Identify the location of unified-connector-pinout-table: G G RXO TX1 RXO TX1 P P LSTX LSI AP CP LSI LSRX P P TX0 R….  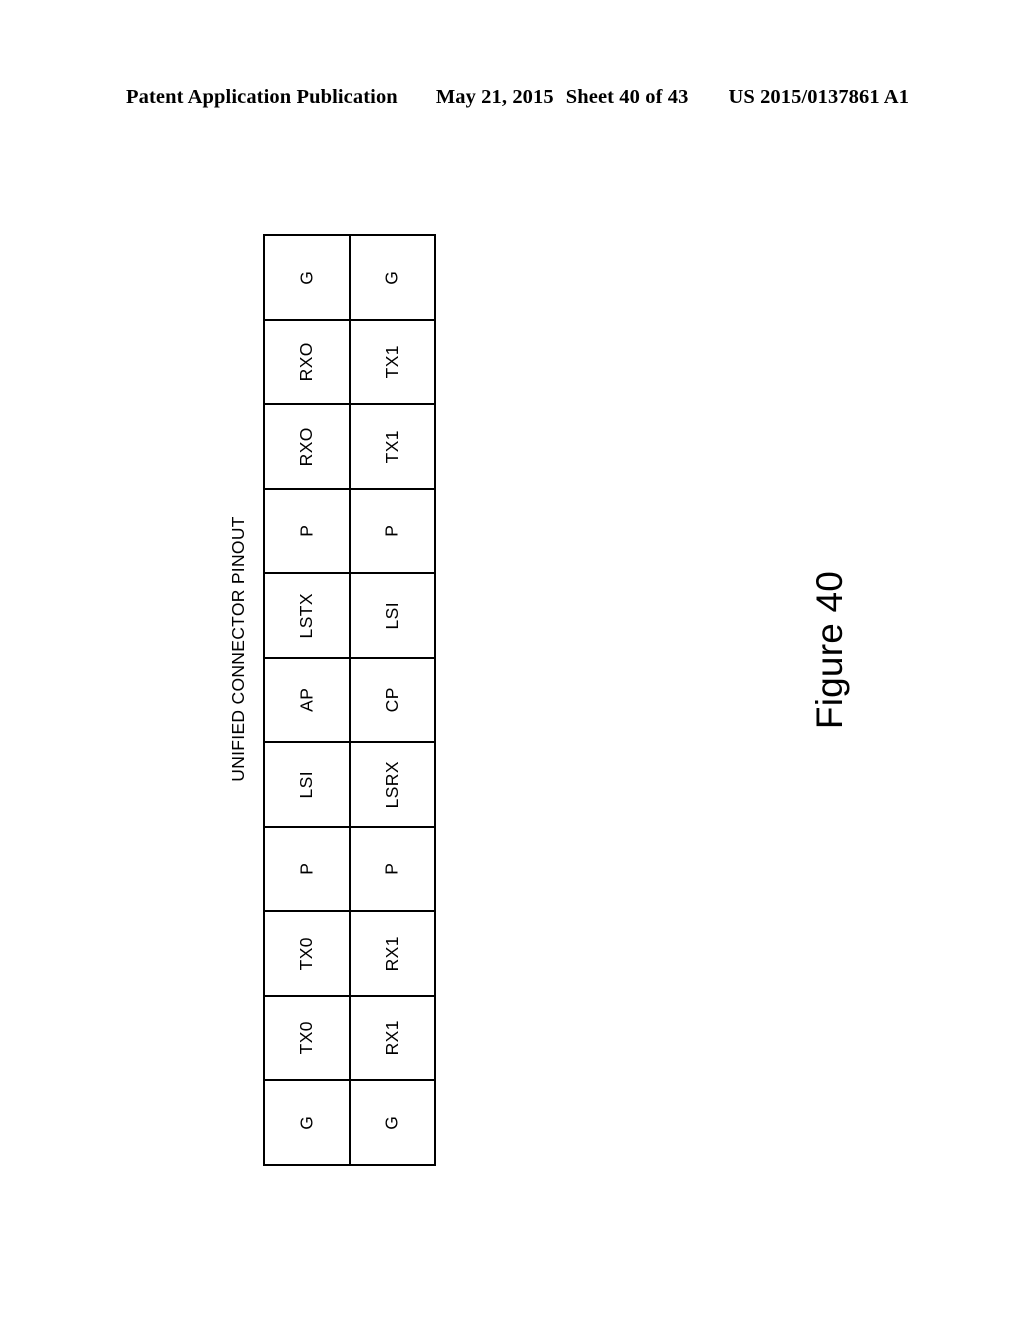
(349, 700).